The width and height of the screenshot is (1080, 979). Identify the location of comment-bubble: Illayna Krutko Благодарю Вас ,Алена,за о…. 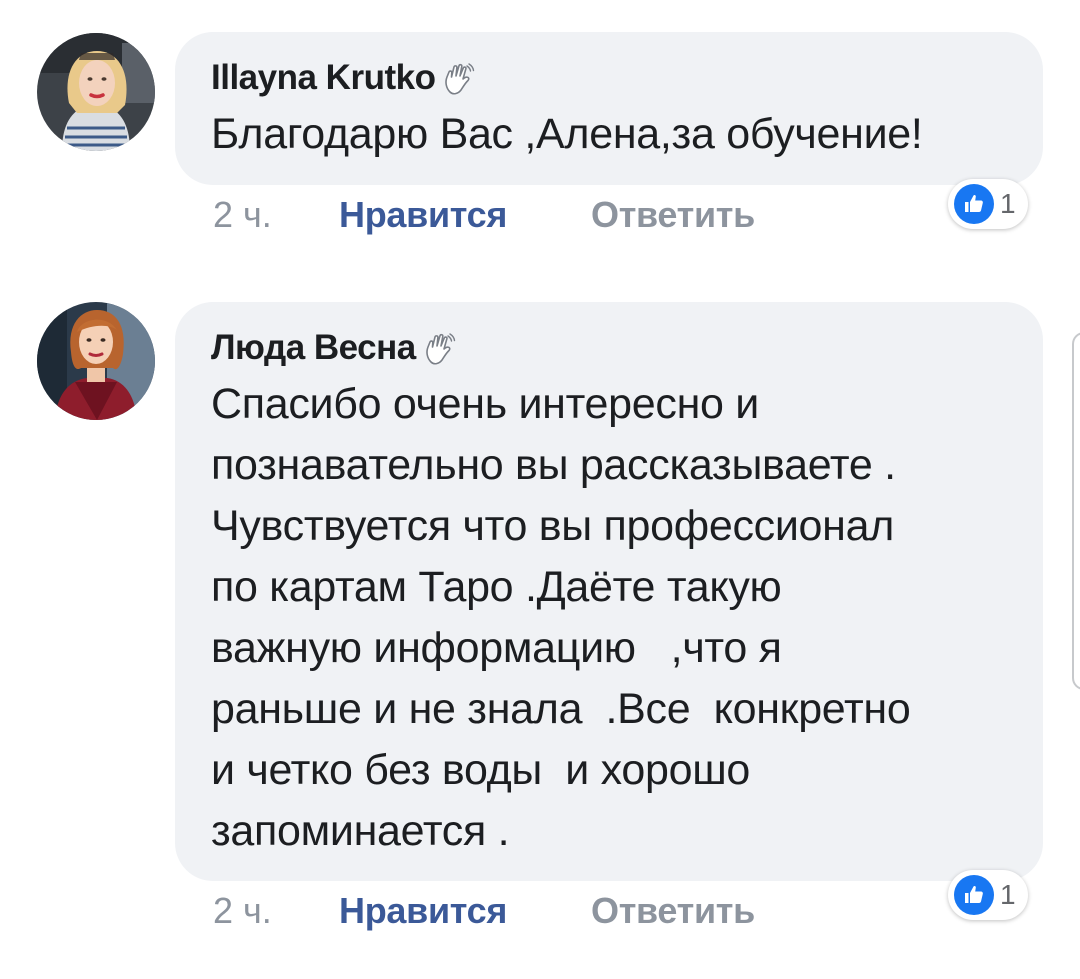
(609, 108).